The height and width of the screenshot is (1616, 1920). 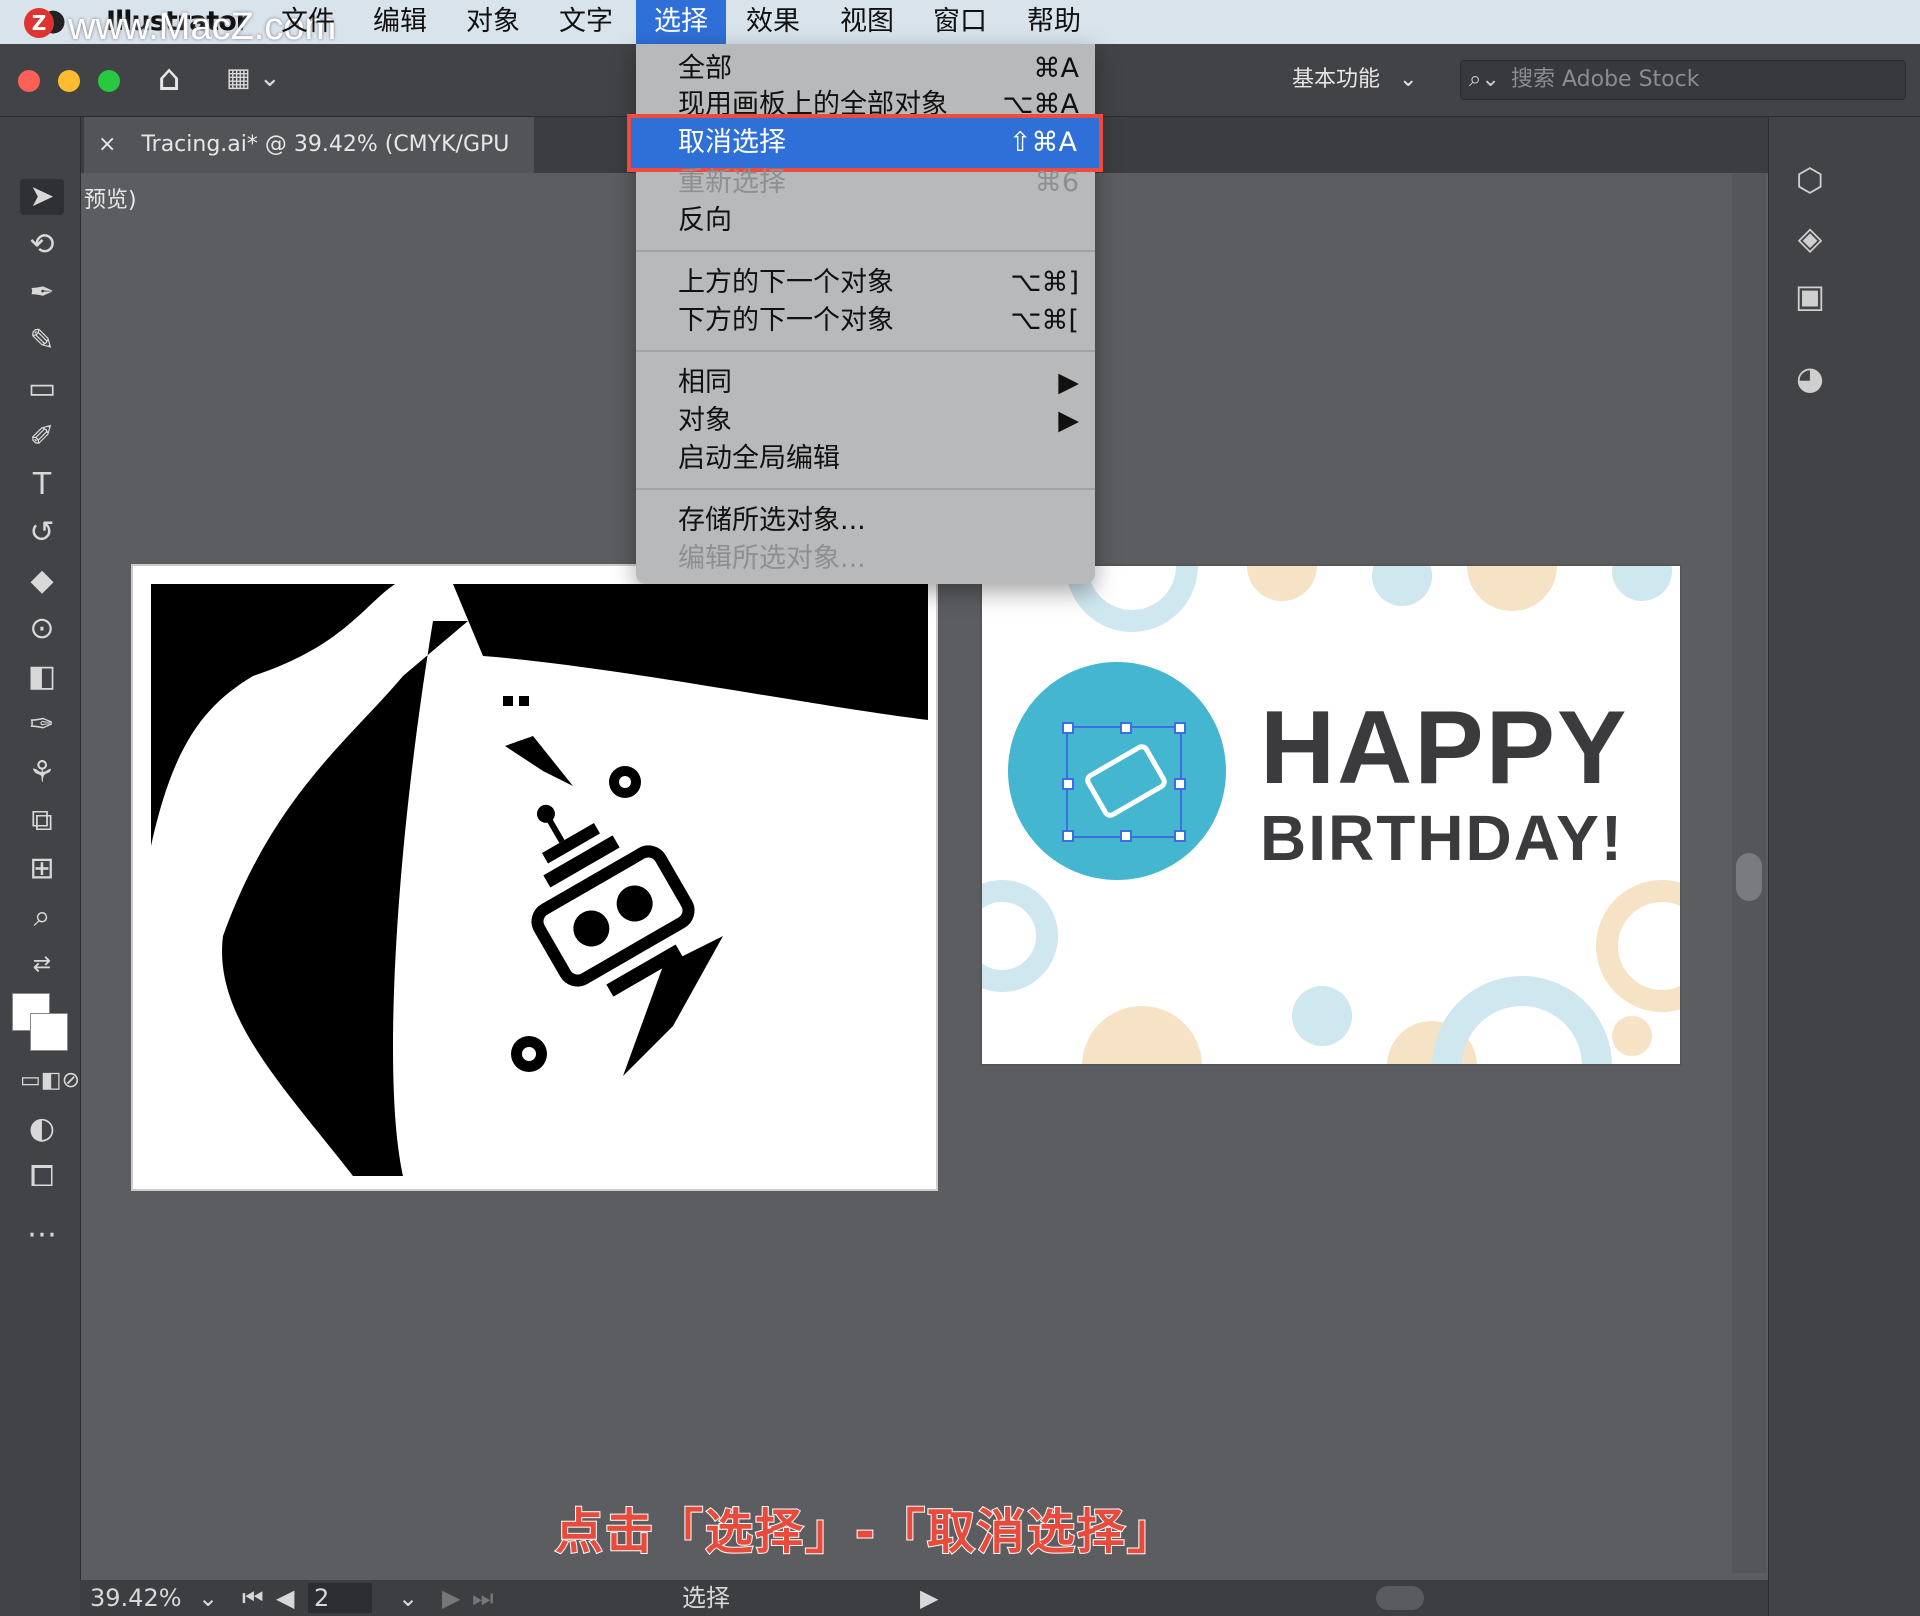 What do you see at coordinates (400, 22) in the screenshot?
I see `menu-edit: 编辑` at bounding box center [400, 22].